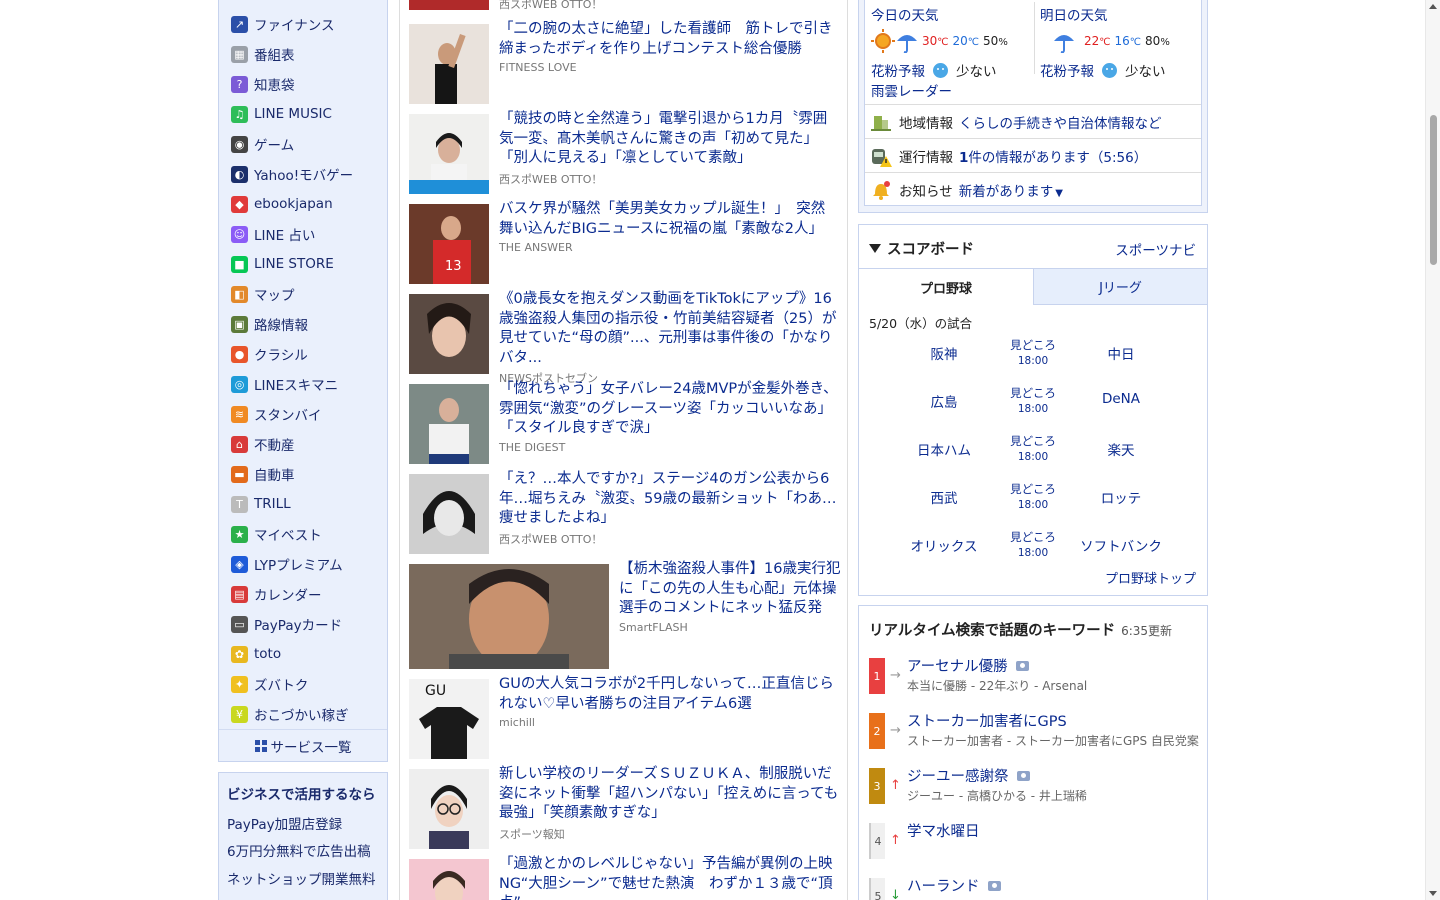 Image resolution: width=1440 pixels, height=900 pixels. I want to click on weather-tomorrow-title: 明日の天気, so click(1122, 14).